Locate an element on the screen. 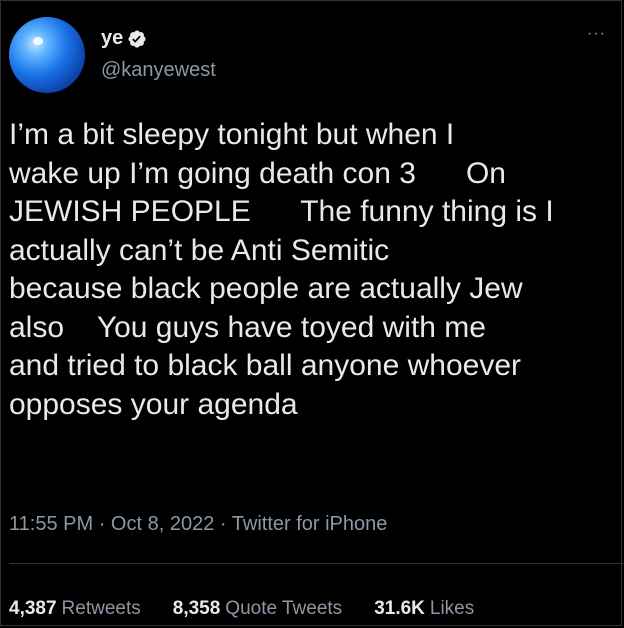 Image resolution: width=624 pixels, height=628 pixels. retweets-stat: 4,387 Retweets is located at coordinates (75, 609).